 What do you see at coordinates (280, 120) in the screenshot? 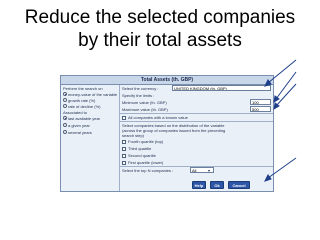
I see `callout-arrows` at bounding box center [280, 120].